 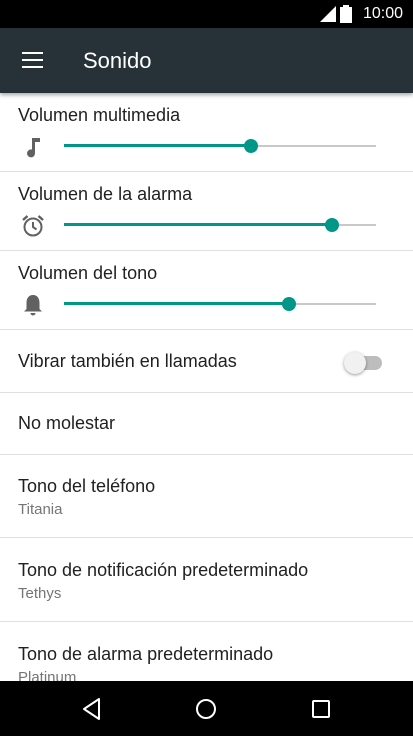 What do you see at coordinates (40, 593) in the screenshot?
I see `notification-tone-value: Tethys` at bounding box center [40, 593].